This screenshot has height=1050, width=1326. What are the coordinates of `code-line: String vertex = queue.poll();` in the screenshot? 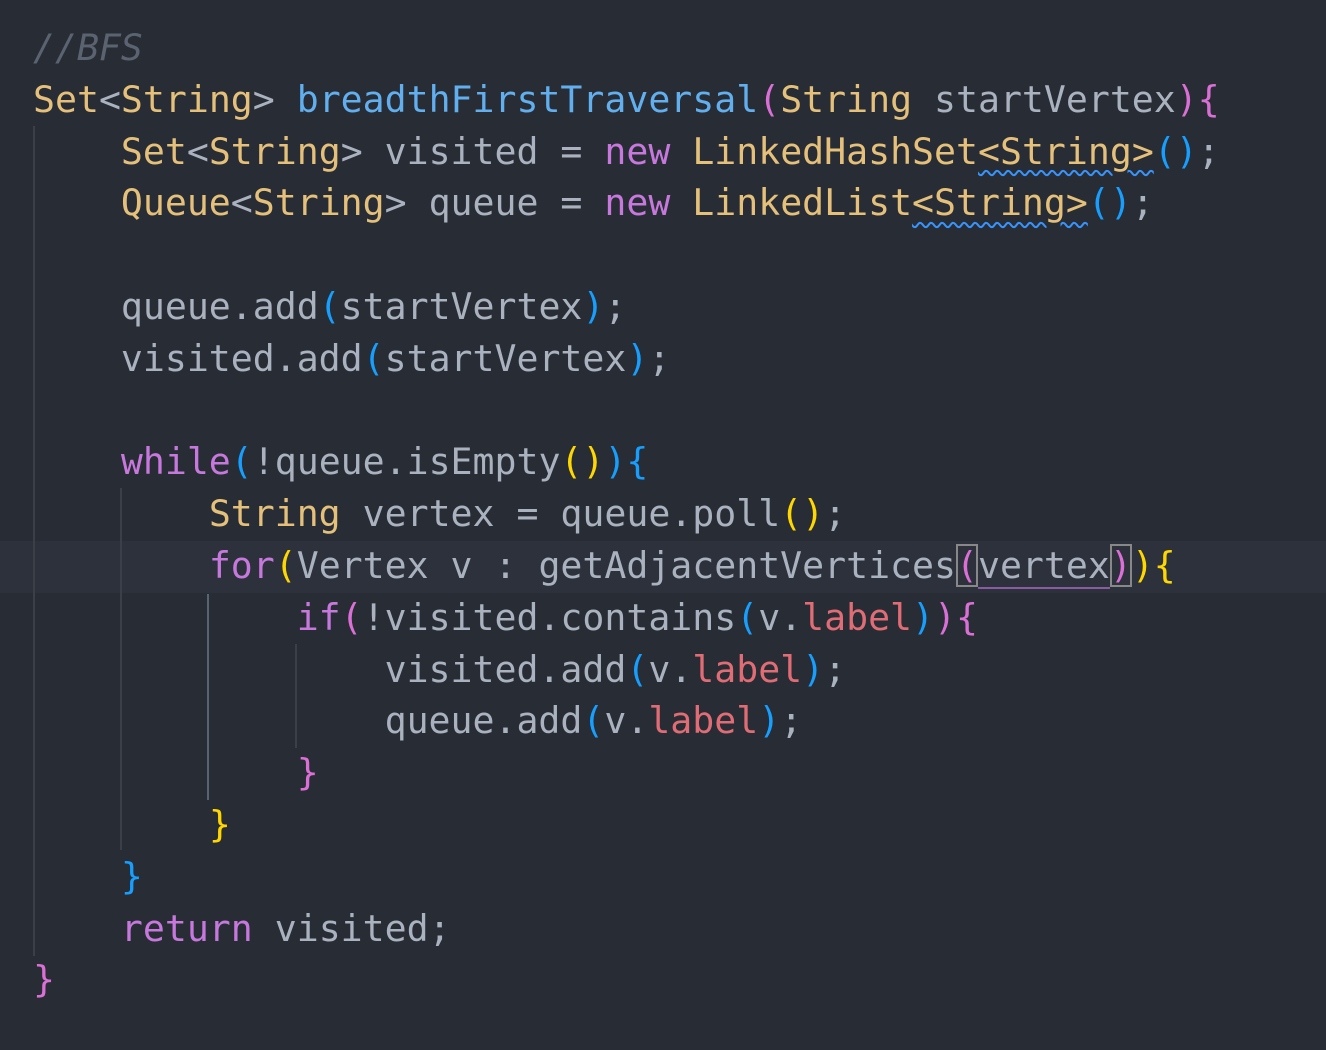 It's located at (663, 514).